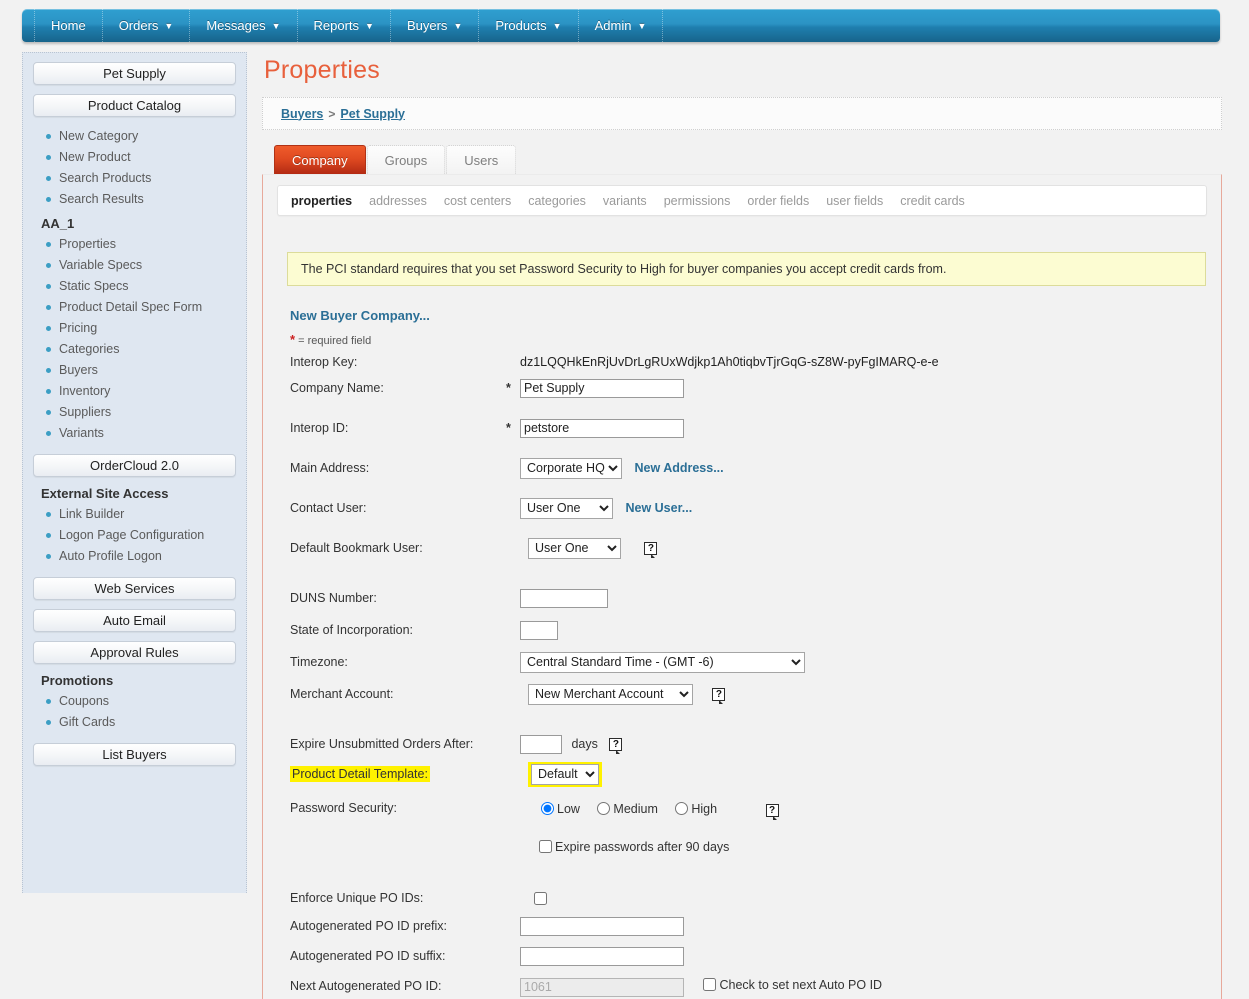  Describe the element at coordinates (134, 412) in the screenshot. I see `sidebar-item-suppliers: Suppliers` at that location.